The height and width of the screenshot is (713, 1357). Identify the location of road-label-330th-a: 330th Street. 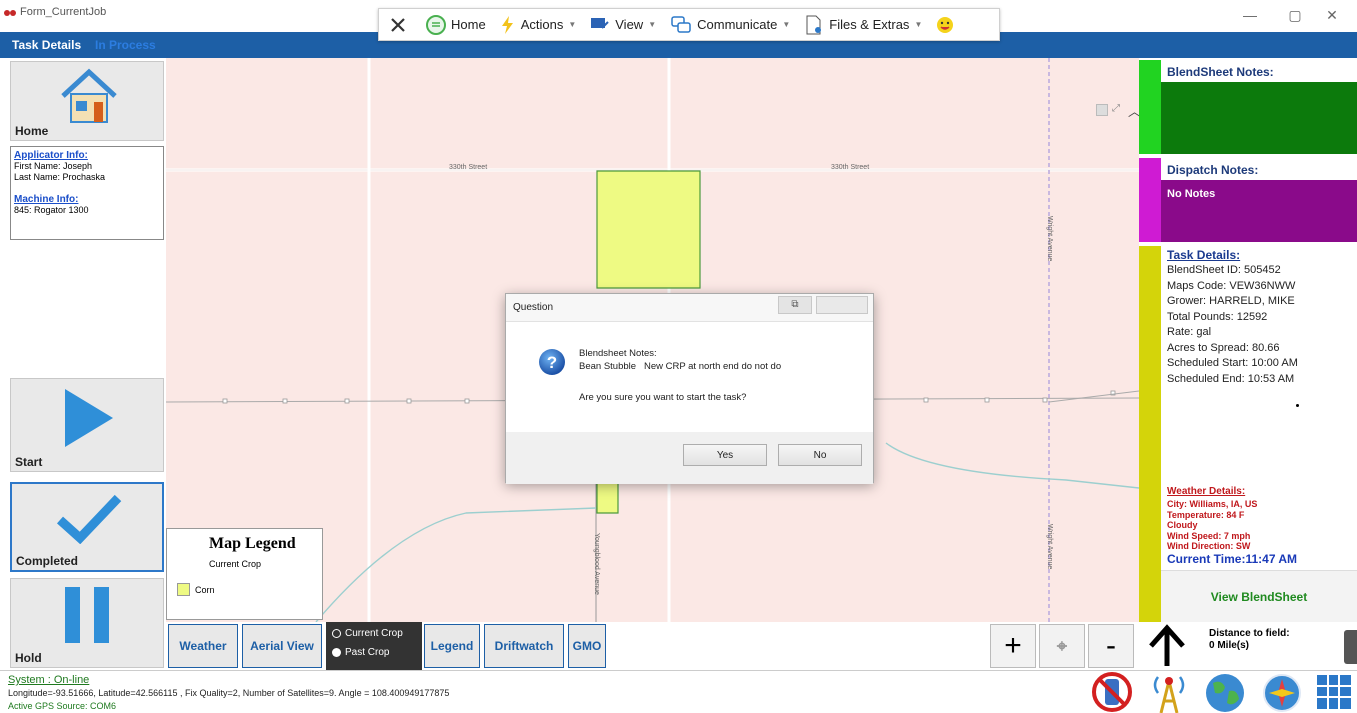
(468, 167).